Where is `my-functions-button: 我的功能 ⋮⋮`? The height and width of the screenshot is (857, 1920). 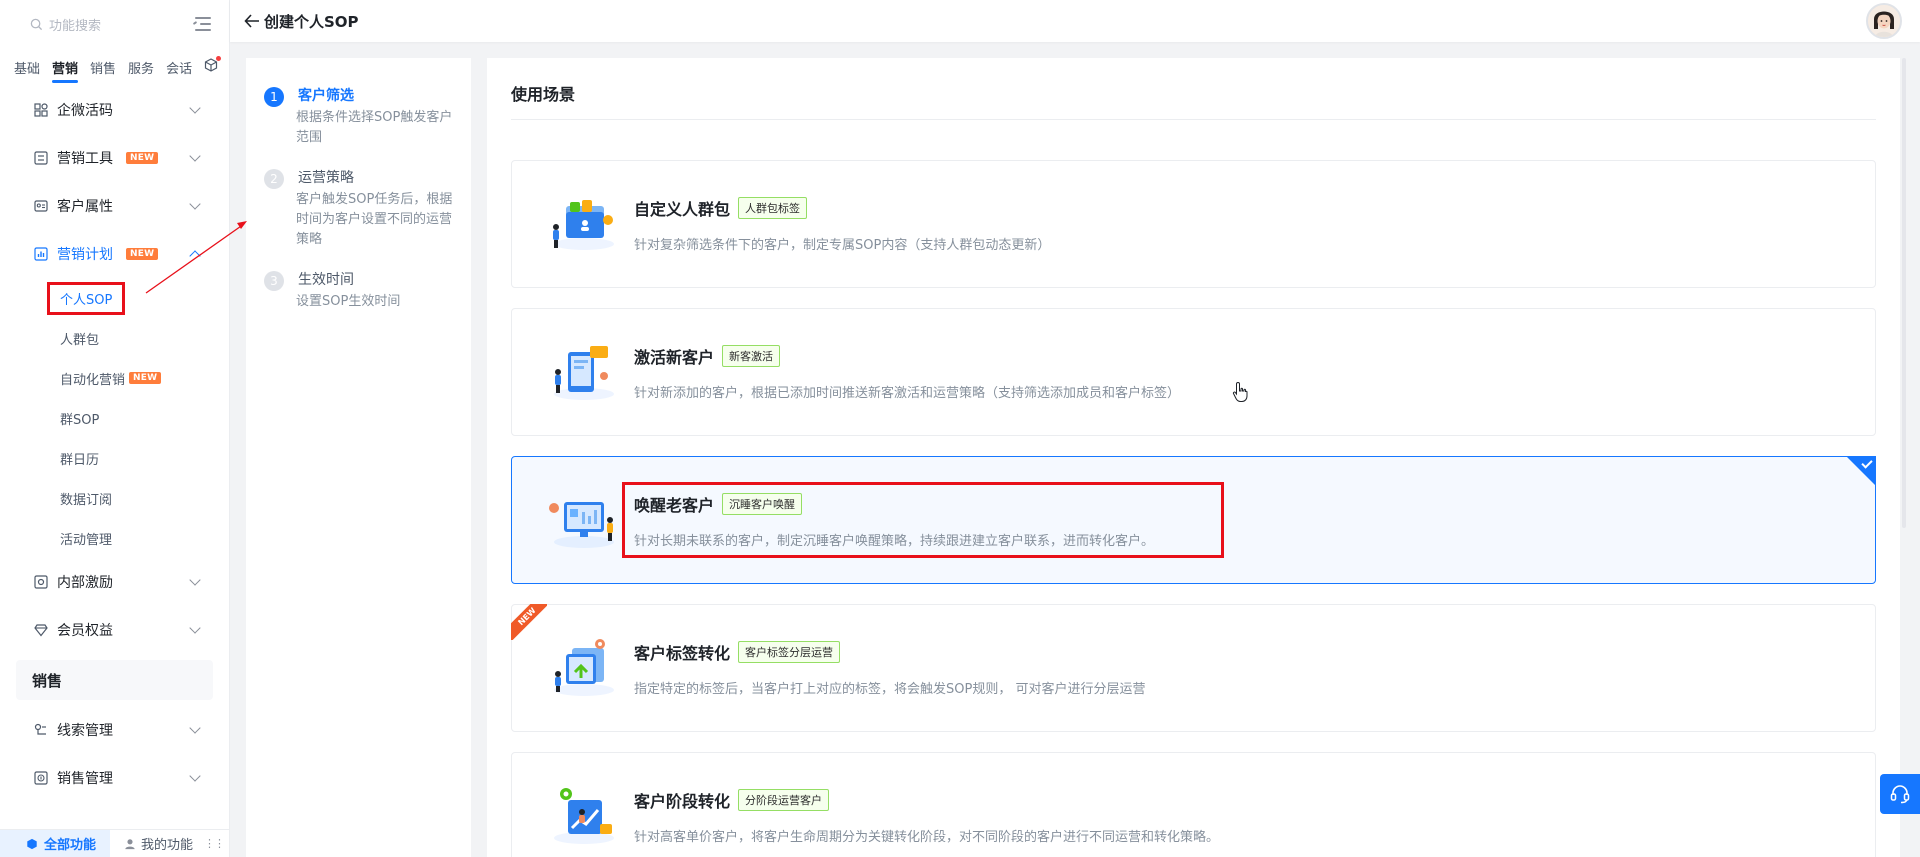
my-functions-button: 我的功能 ⋮⋮ is located at coordinates (167, 843).